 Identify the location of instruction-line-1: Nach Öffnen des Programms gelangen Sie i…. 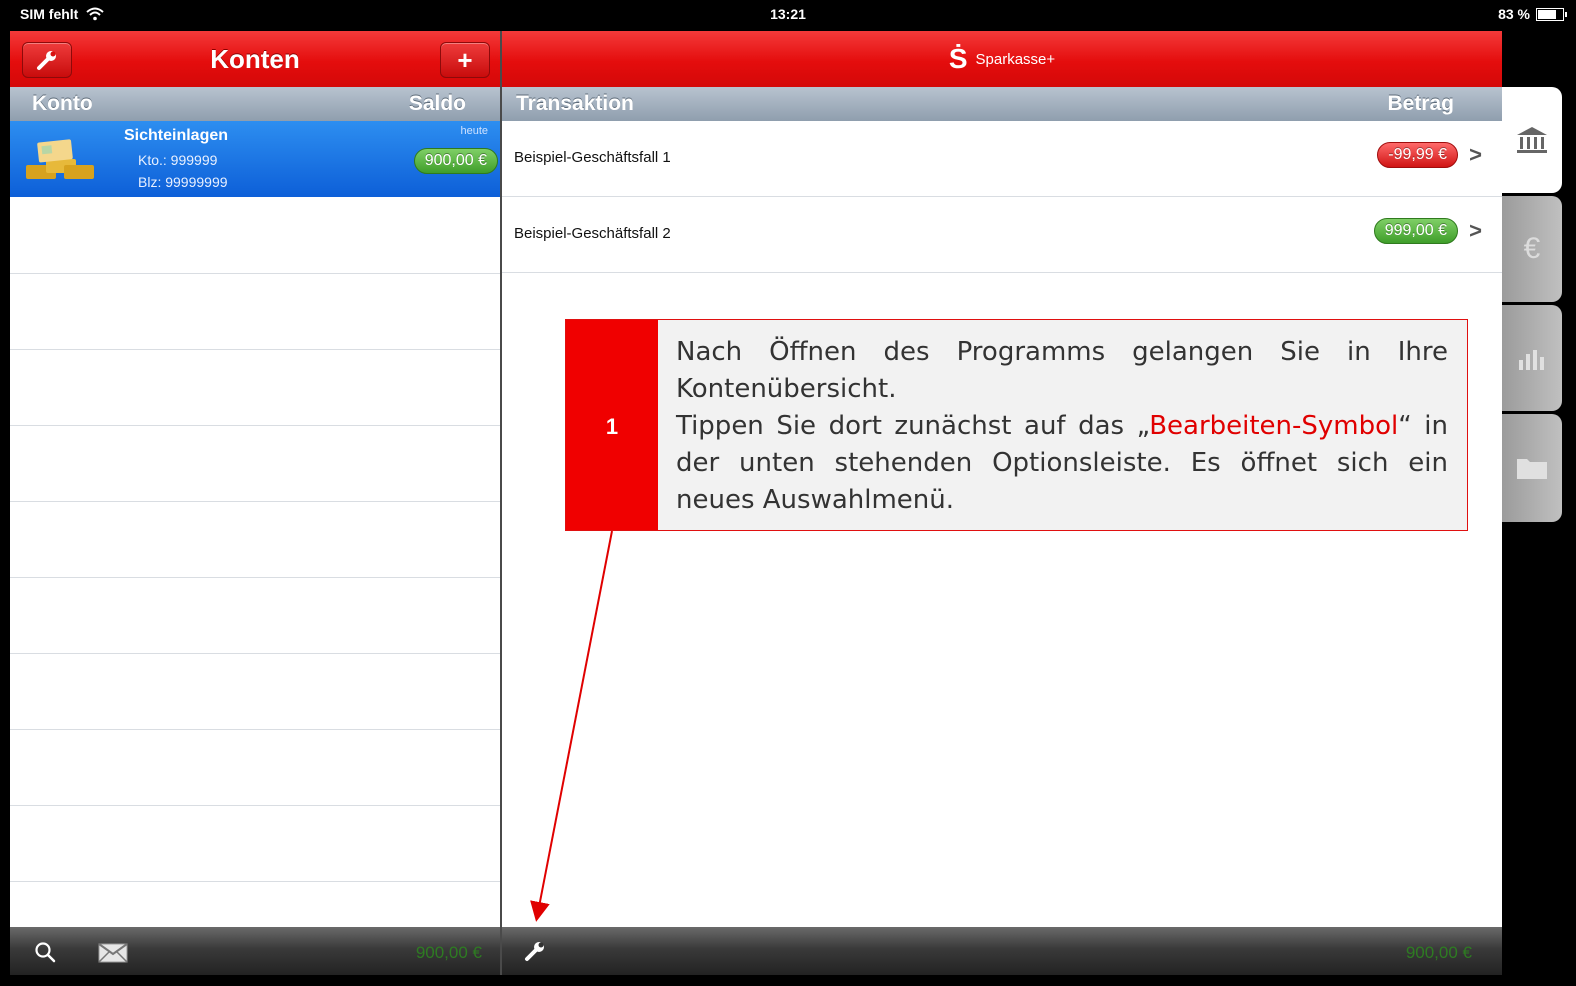
(1062, 370).